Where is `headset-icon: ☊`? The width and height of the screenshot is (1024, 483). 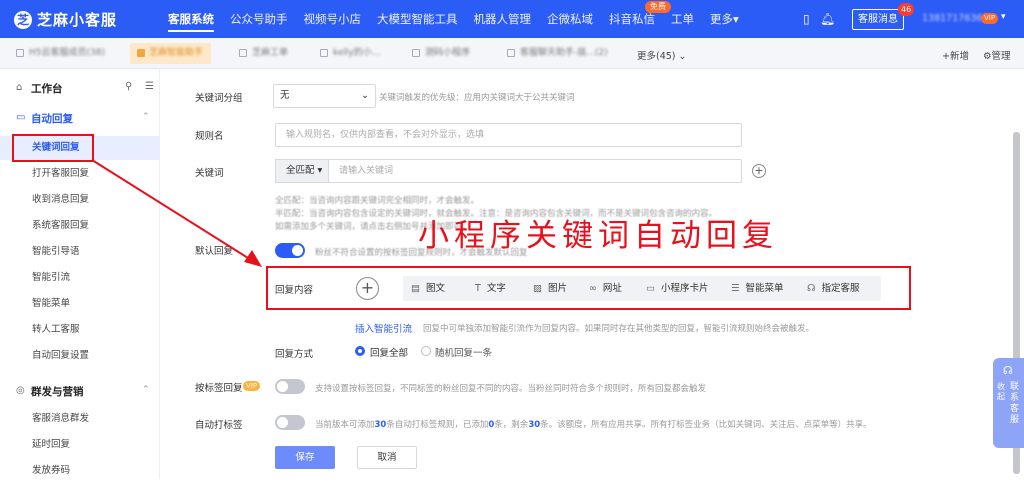
headset-icon: ☊ is located at coordinates (1008, 370).